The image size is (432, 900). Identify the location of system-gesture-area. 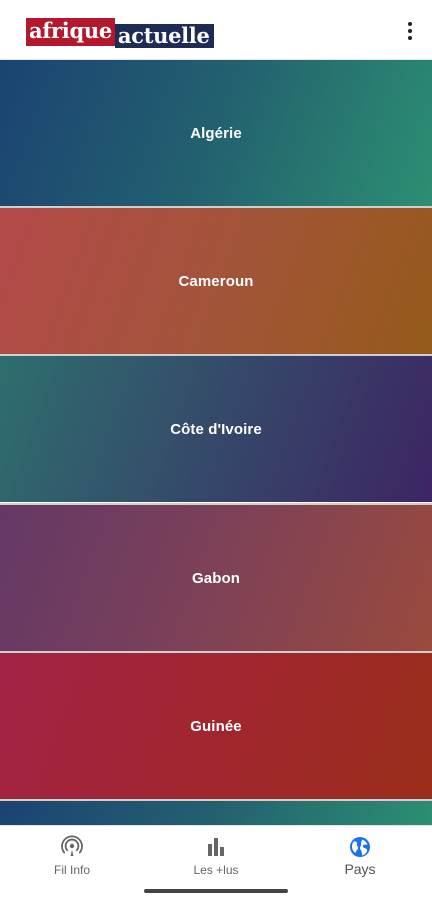
(216, 890).